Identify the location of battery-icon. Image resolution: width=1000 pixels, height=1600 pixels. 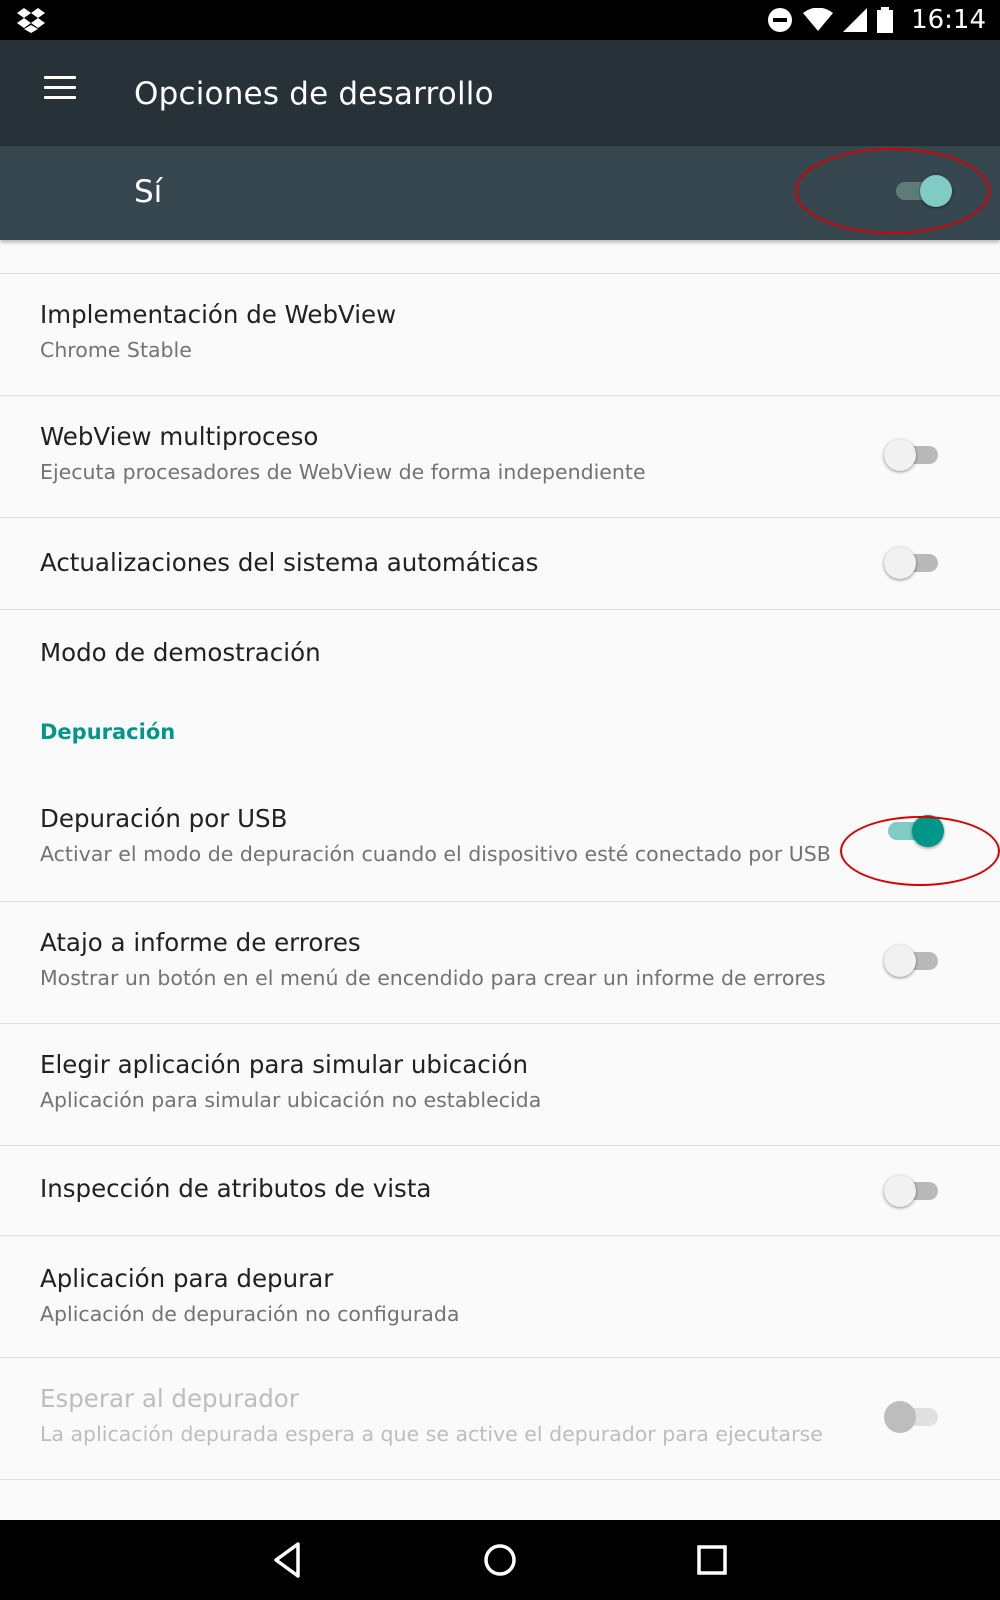
(885, 20).